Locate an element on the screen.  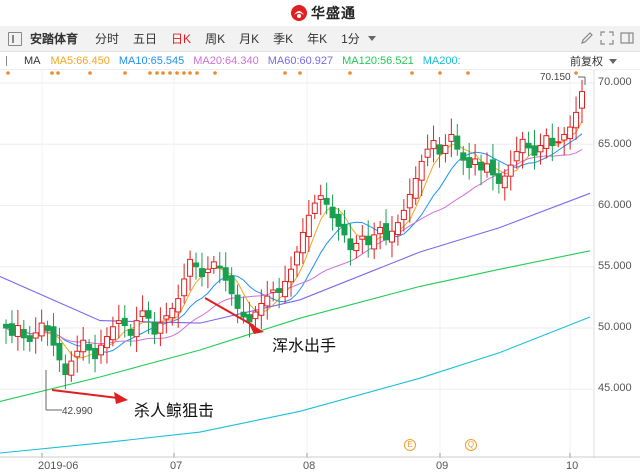
fullscreen-icon is located at coordinates (607, 38).